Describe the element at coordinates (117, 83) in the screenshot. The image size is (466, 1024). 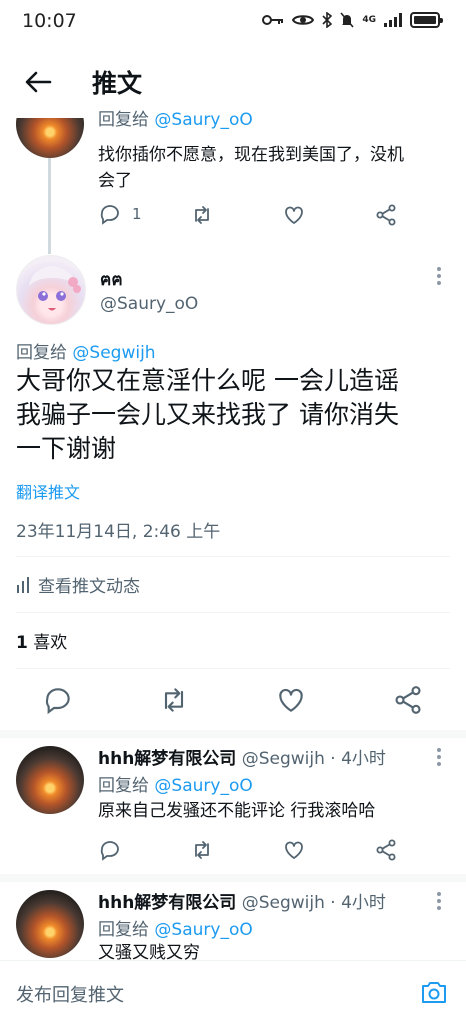
I see `page-title: 推文` at that location.